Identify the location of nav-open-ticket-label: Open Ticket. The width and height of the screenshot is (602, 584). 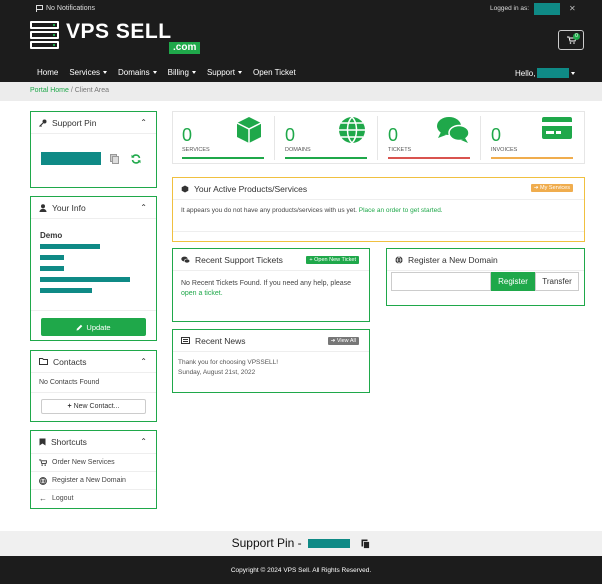
(274, 72).